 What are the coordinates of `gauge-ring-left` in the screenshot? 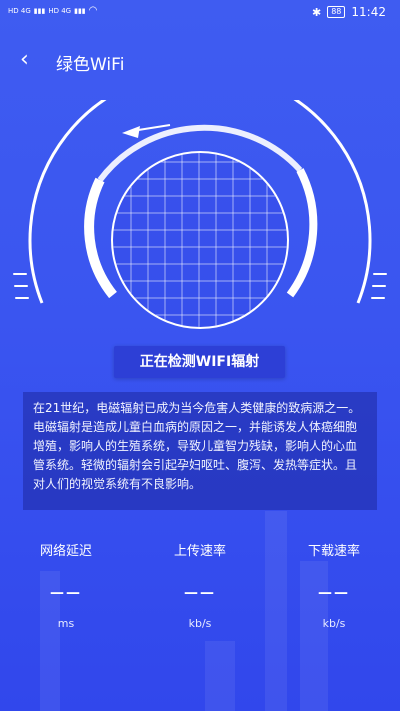 It's located at (100, 238).